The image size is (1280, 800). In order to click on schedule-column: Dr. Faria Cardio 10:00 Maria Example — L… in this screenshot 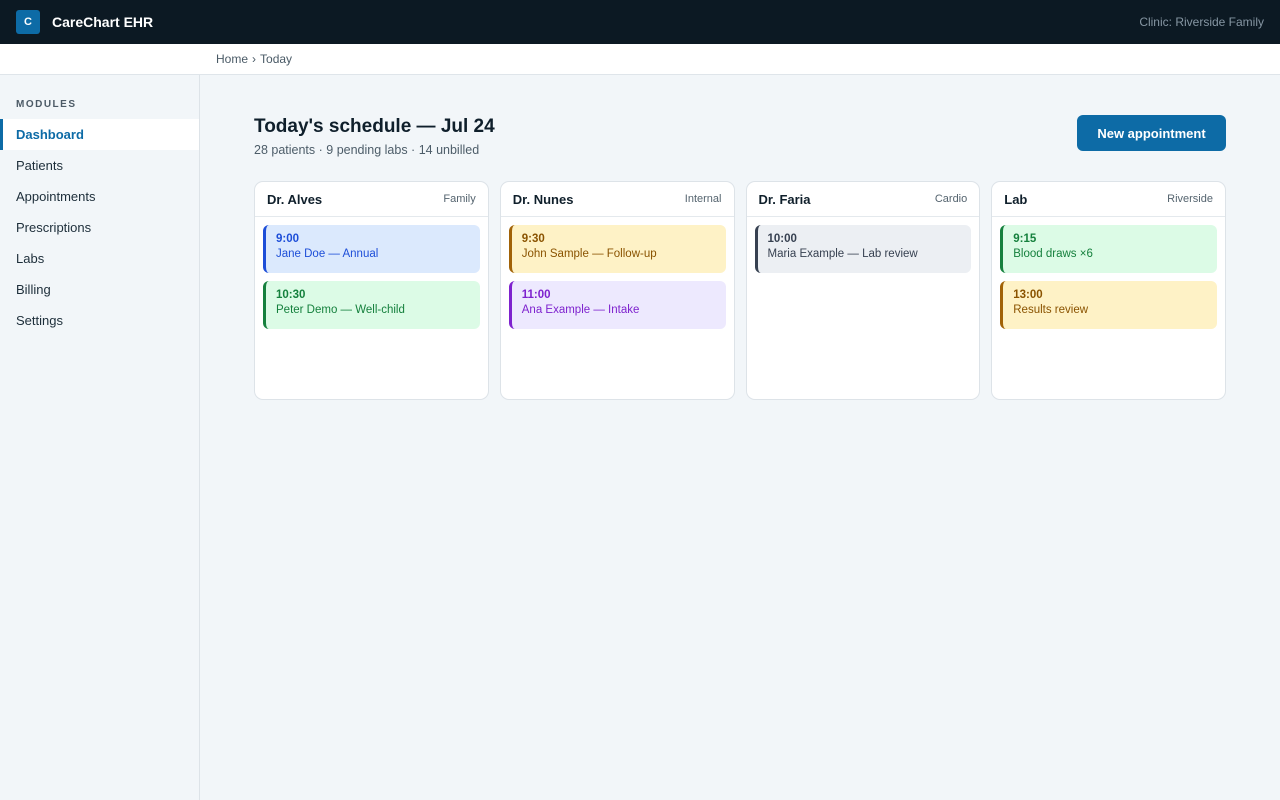, I will do `click(863, 290)`.